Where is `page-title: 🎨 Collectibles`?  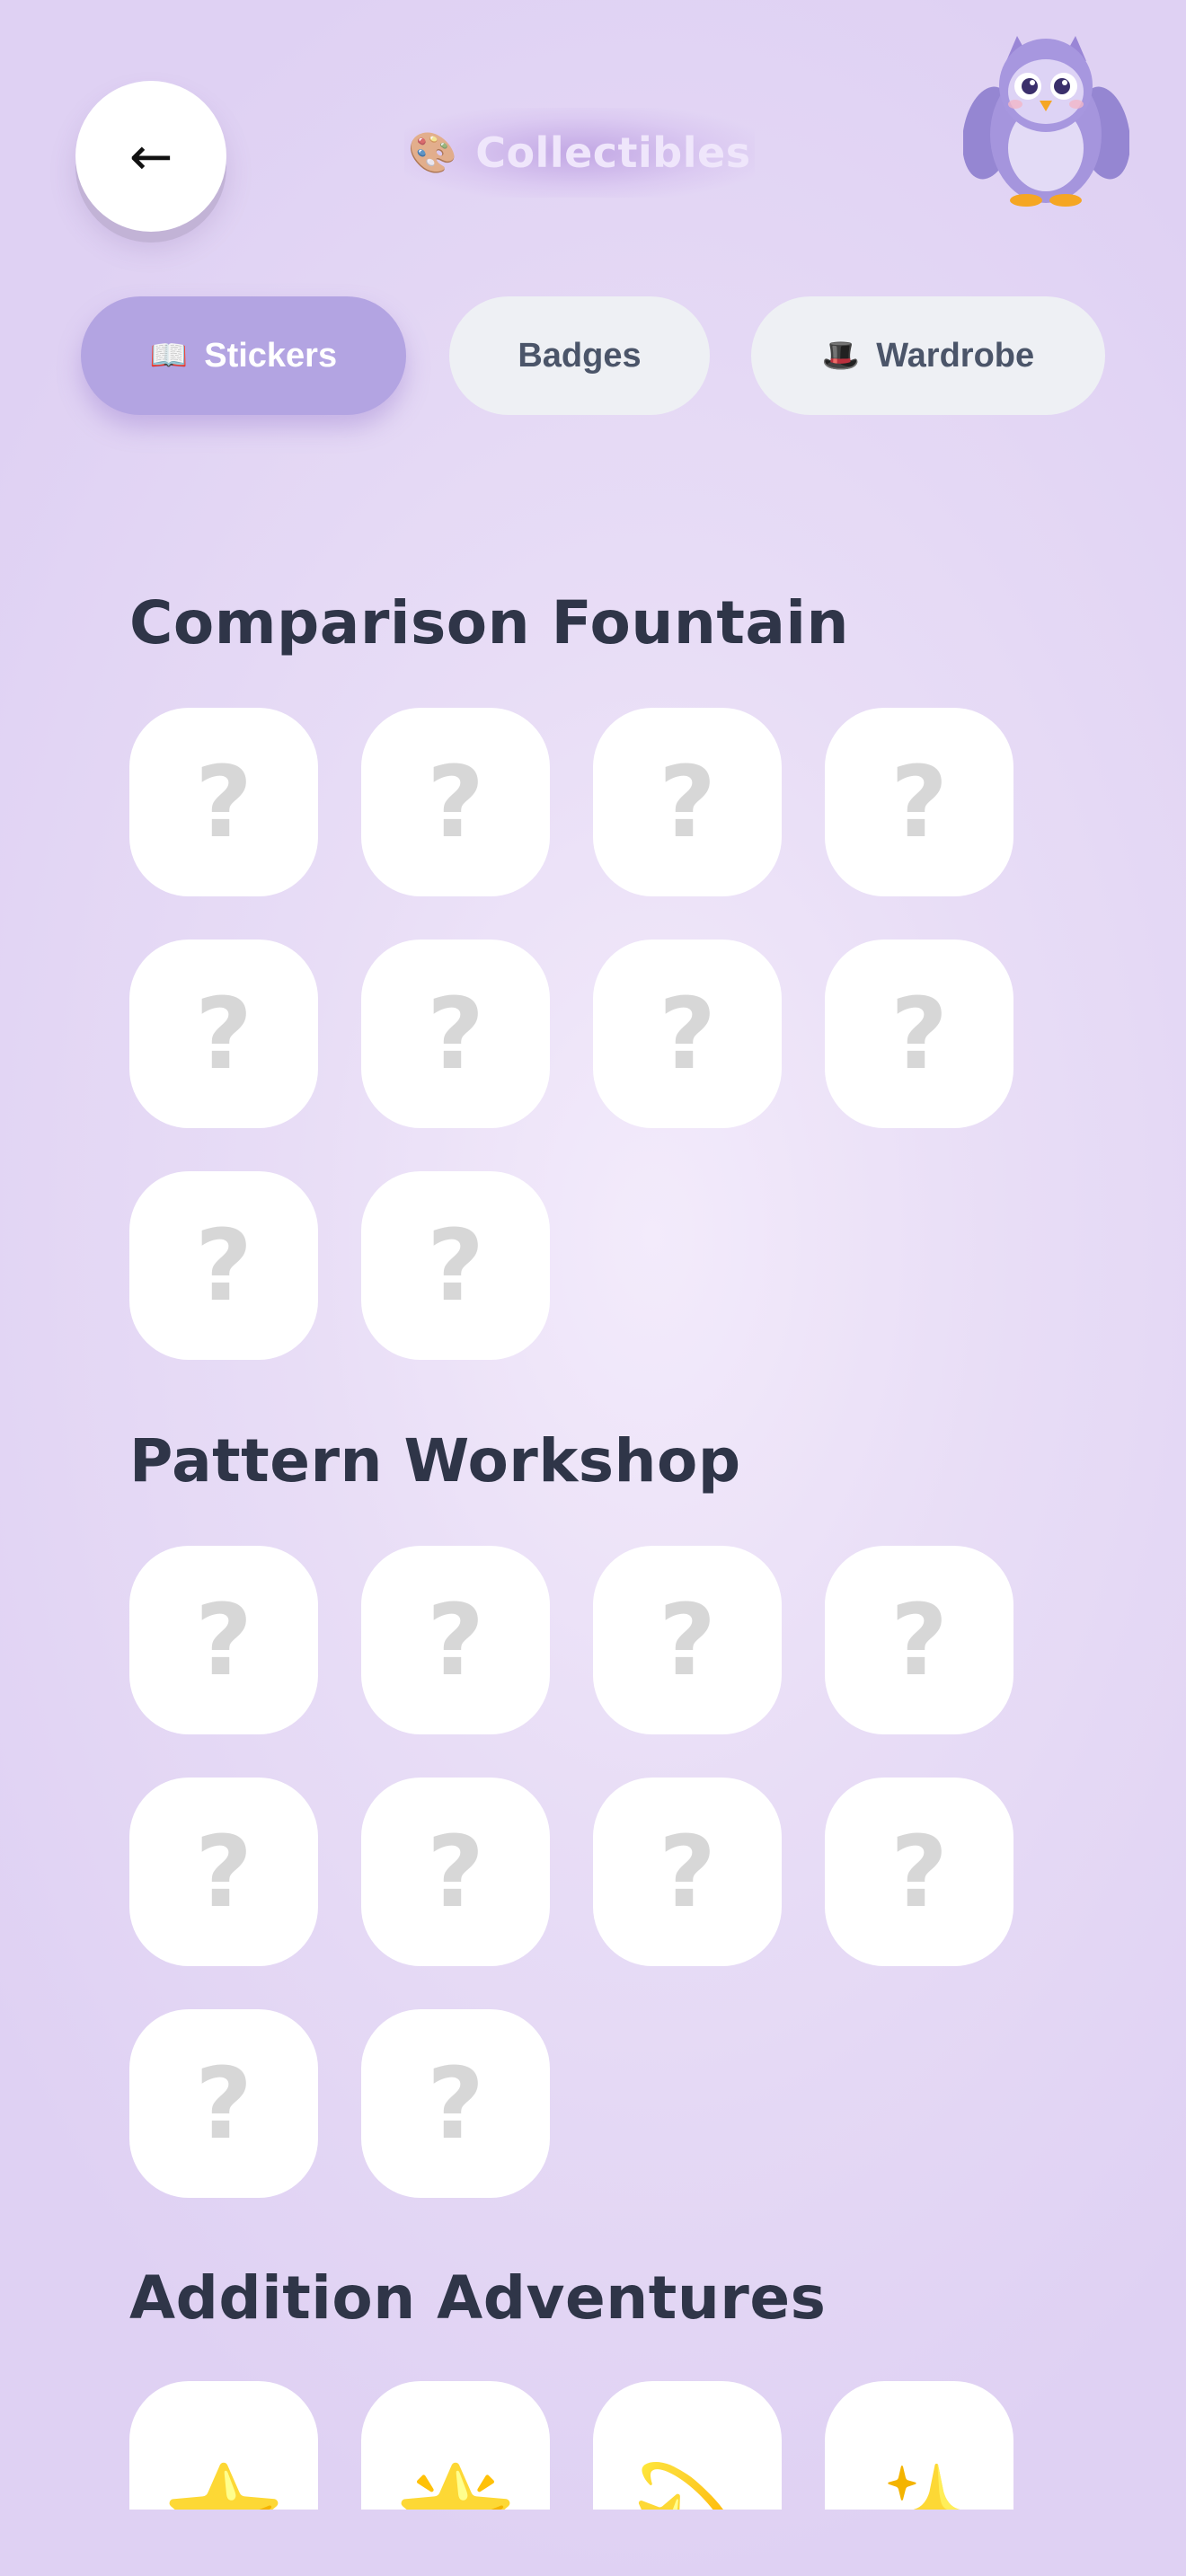 page-title: 🎨 Collectibles is located at coordinates (579, 153).